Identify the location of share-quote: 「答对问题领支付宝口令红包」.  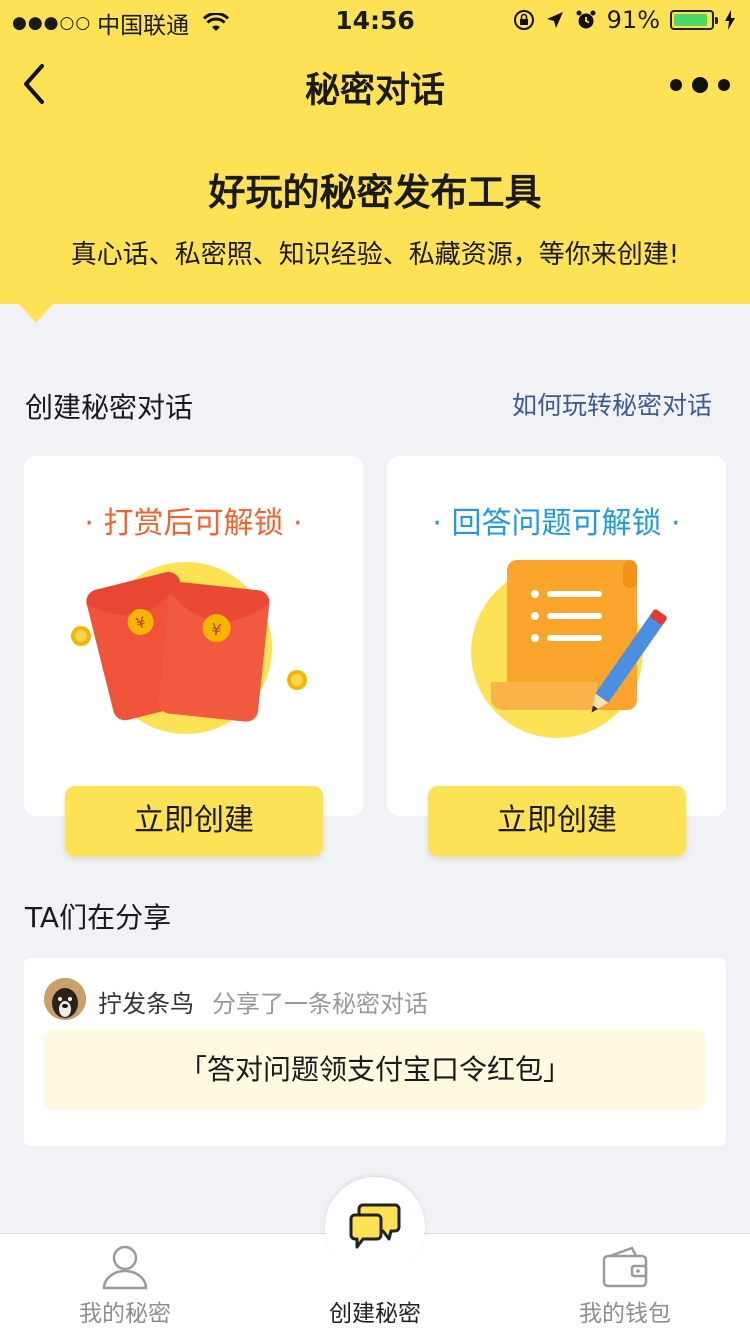
(375, 1070).